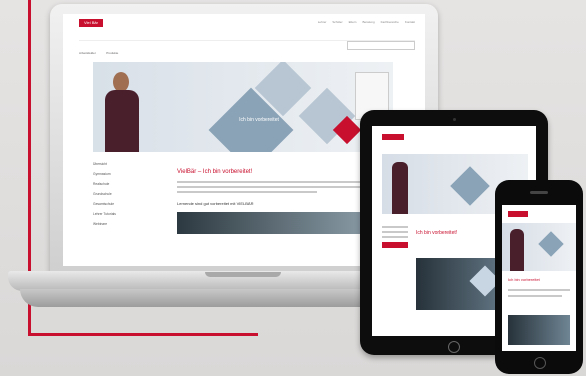  I want to click on nav-item: Beratung, so click(368, 22).